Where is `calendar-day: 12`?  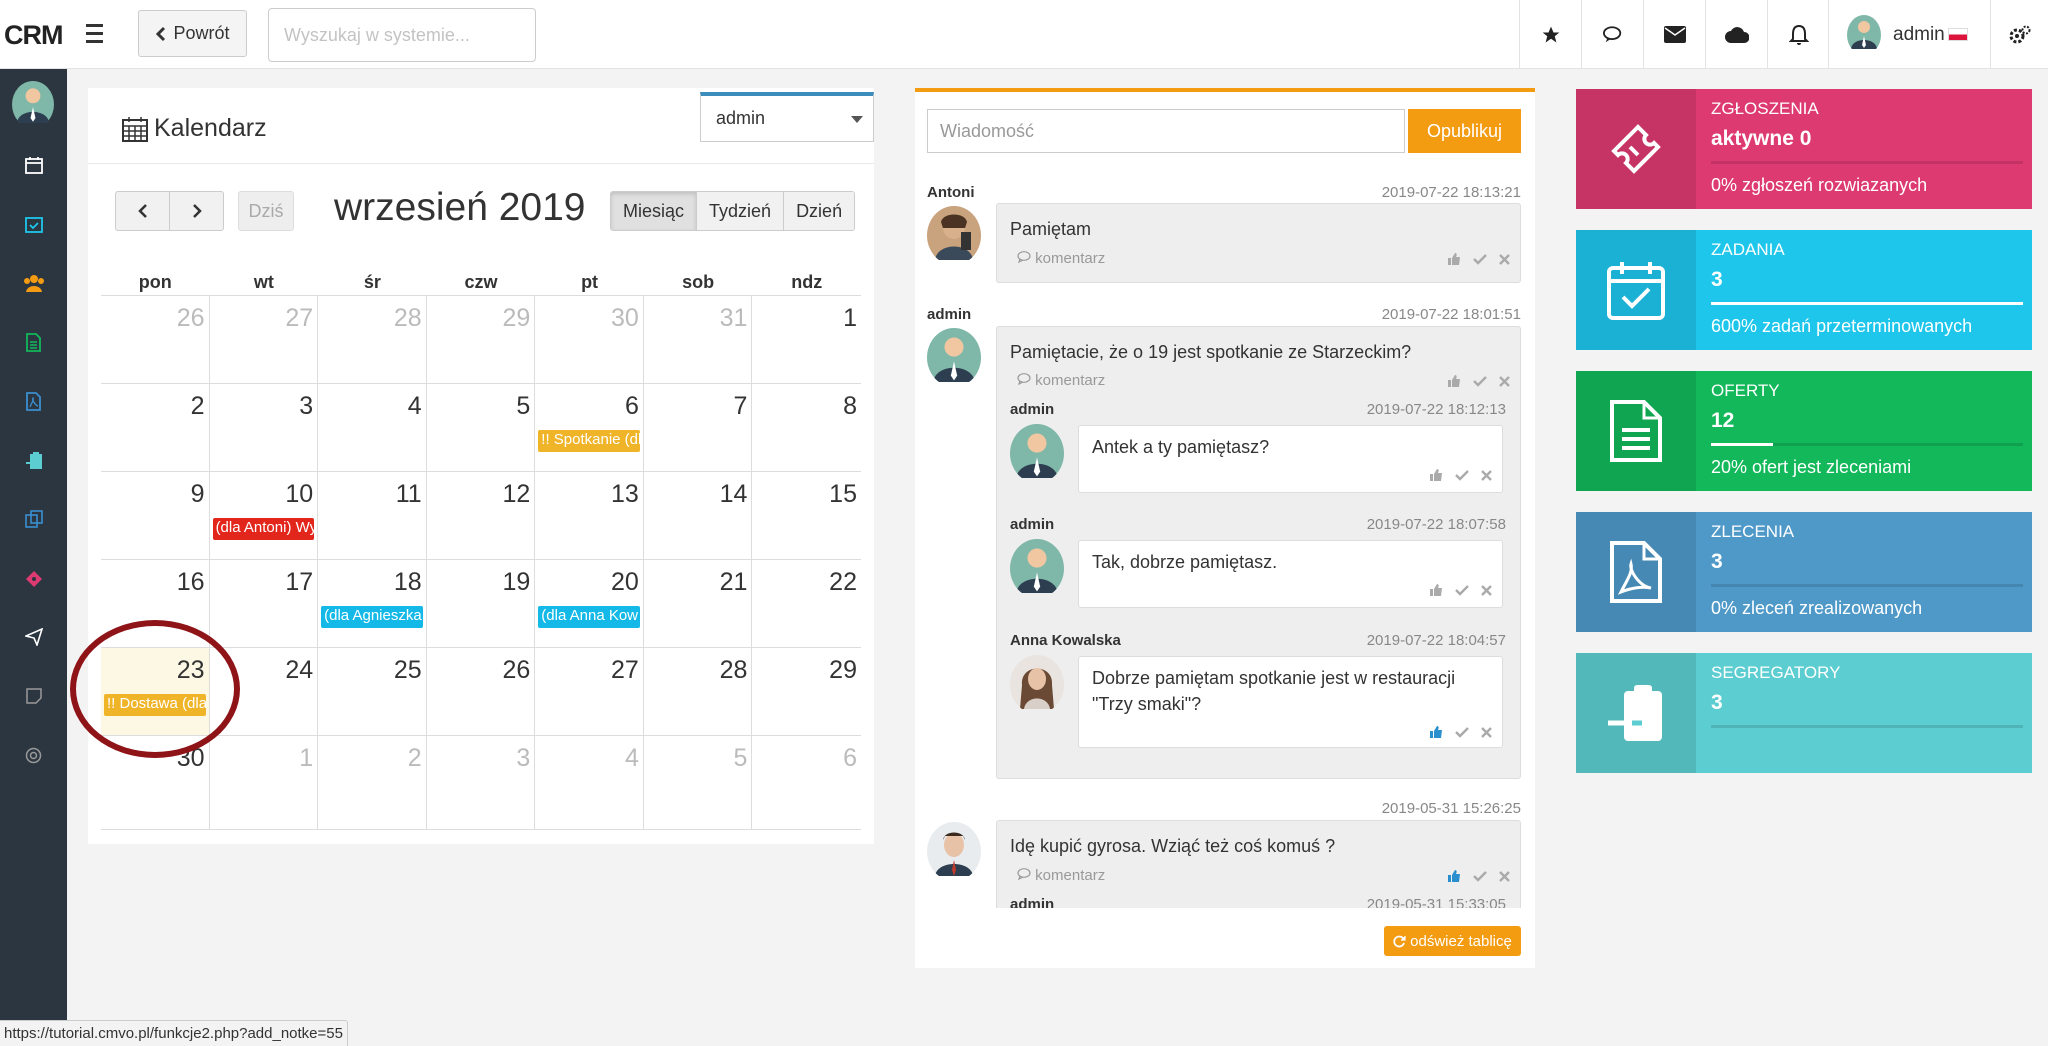 calendar-day: 12 is located at coordinates (481, 515).